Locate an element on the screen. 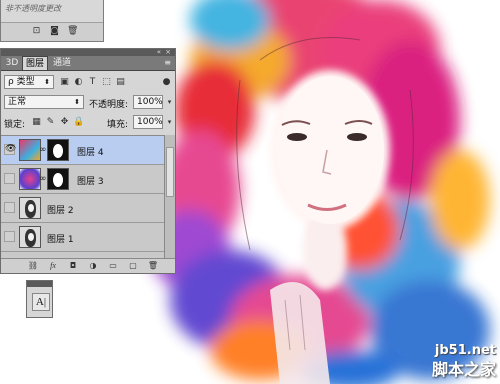 The image size is (500, 384). lock-position-icon: ✥ is located at coordinates (64, 122).